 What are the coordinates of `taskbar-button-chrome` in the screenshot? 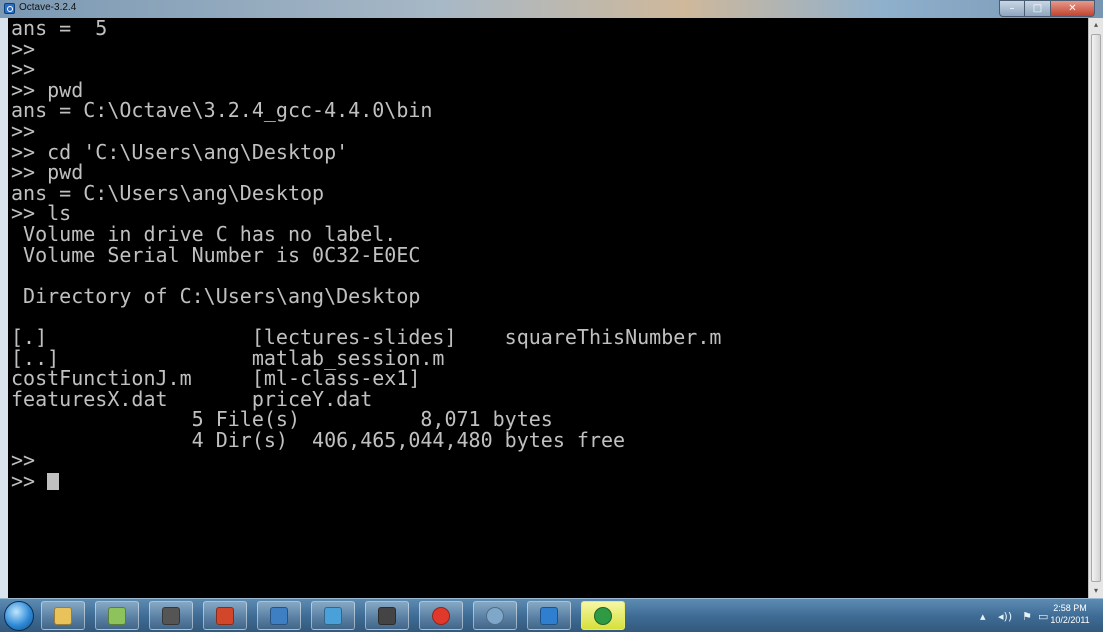 It's located at (441, 615).